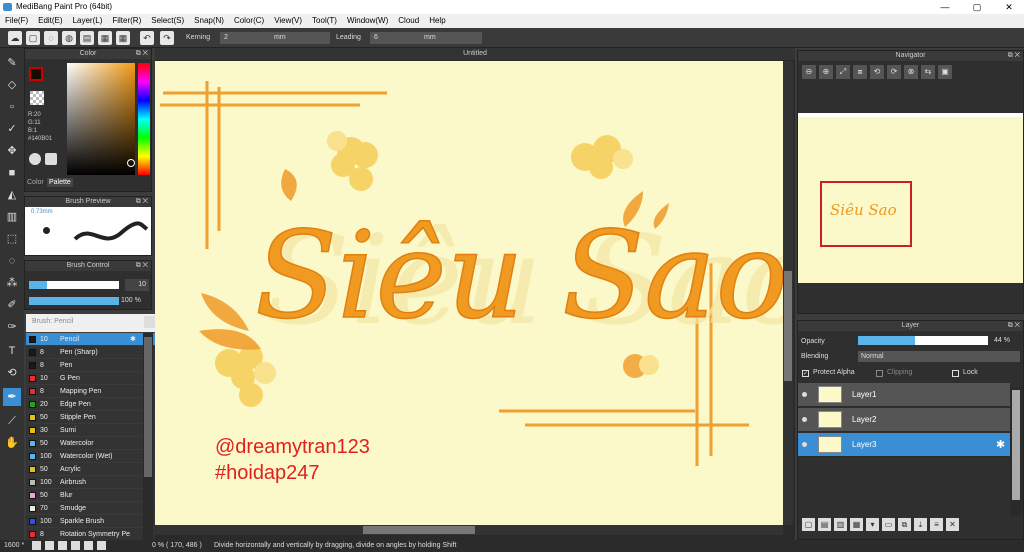 This screenshot has width=1024, height=552. Describe the element at coordinates (36, 545) in the screenshot. I see `status-gear-icon` at that location.